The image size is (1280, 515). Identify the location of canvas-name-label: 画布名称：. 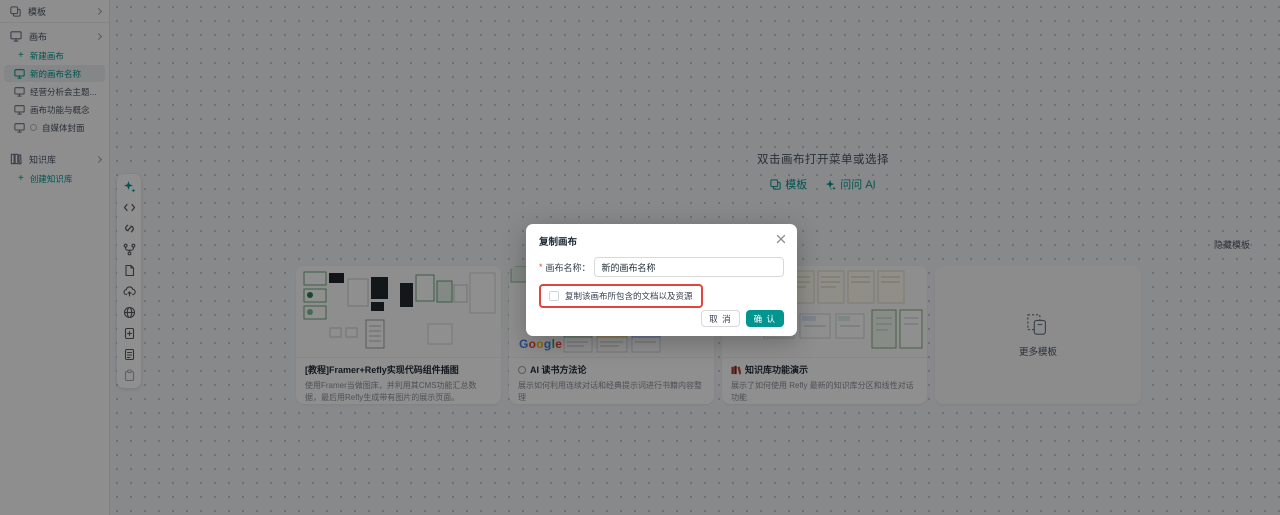
(568, 267).